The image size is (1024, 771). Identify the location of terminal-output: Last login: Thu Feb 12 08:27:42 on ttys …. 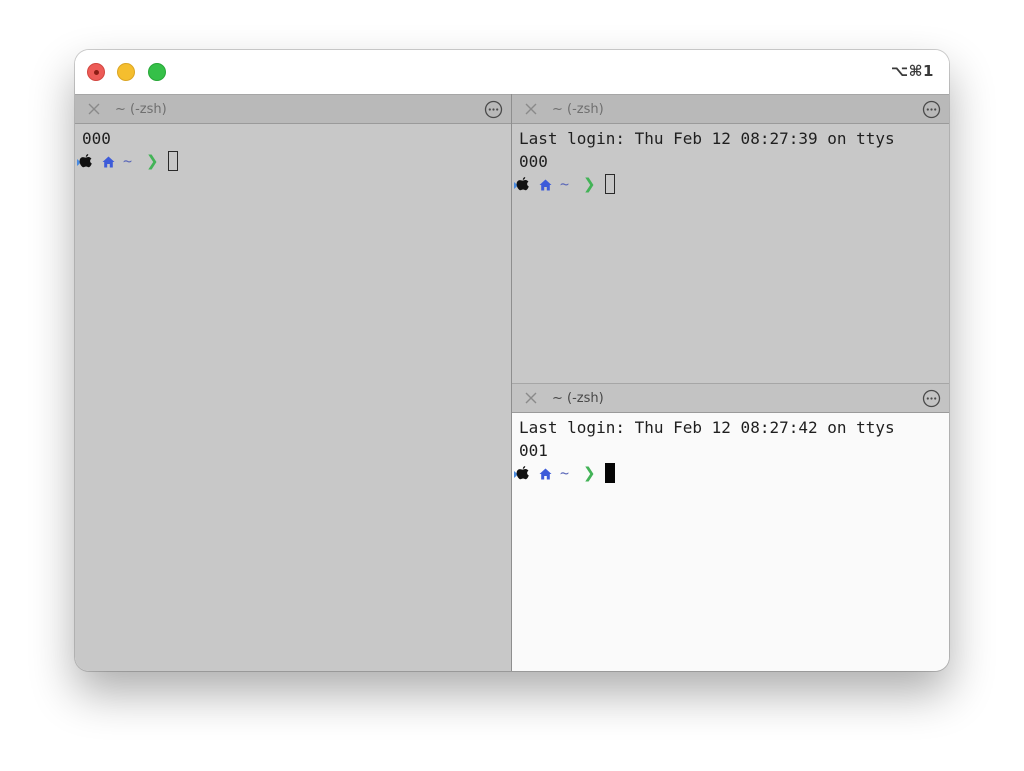
(730, 542).